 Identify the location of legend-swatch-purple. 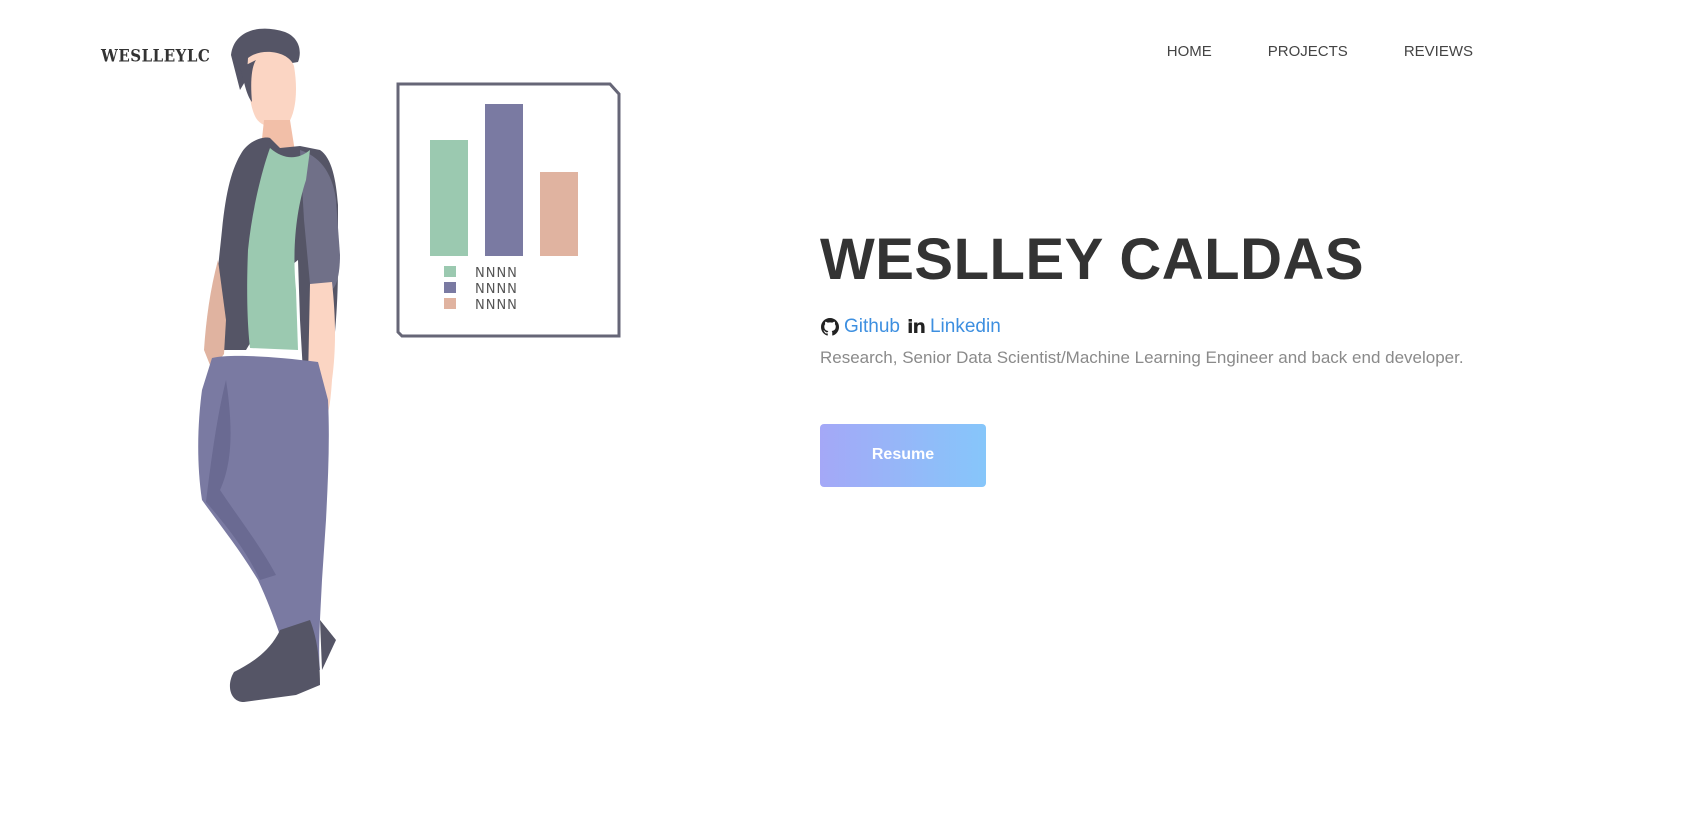
(450, 287).